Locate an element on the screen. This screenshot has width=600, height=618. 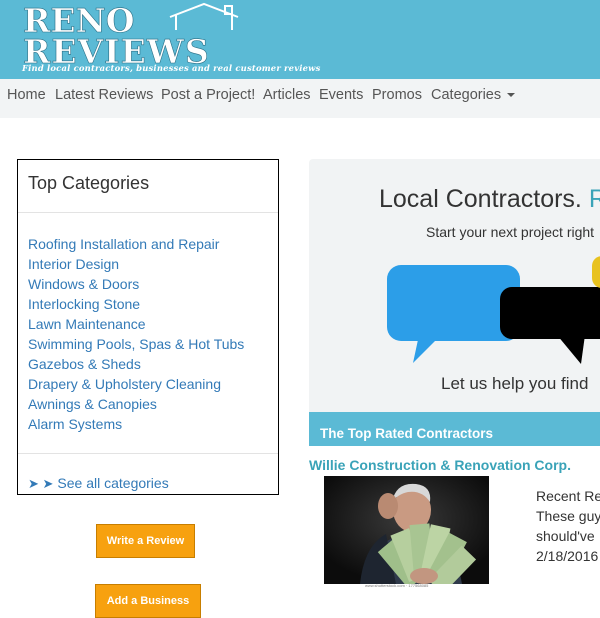
category-link: Lawn Maintenance is located at coordinates (136, 324).